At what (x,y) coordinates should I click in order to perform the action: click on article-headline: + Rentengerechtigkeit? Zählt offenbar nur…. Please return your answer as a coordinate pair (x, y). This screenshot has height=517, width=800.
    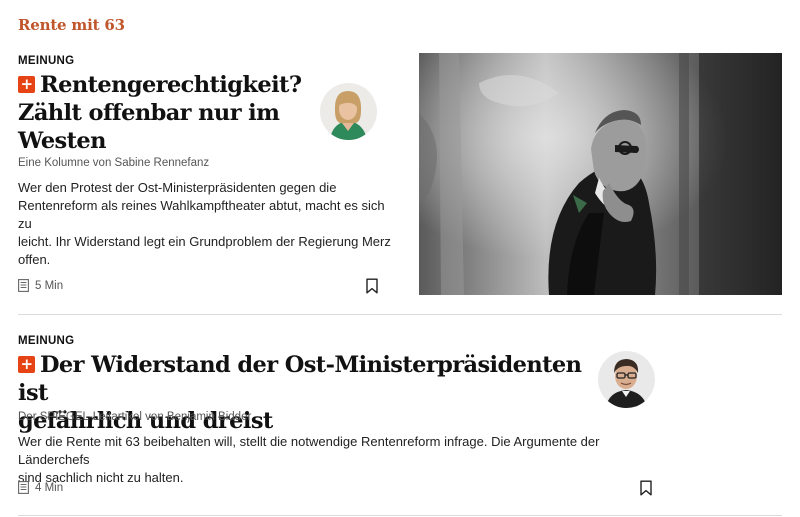
    Looking at the image, I should click on (163, 113).